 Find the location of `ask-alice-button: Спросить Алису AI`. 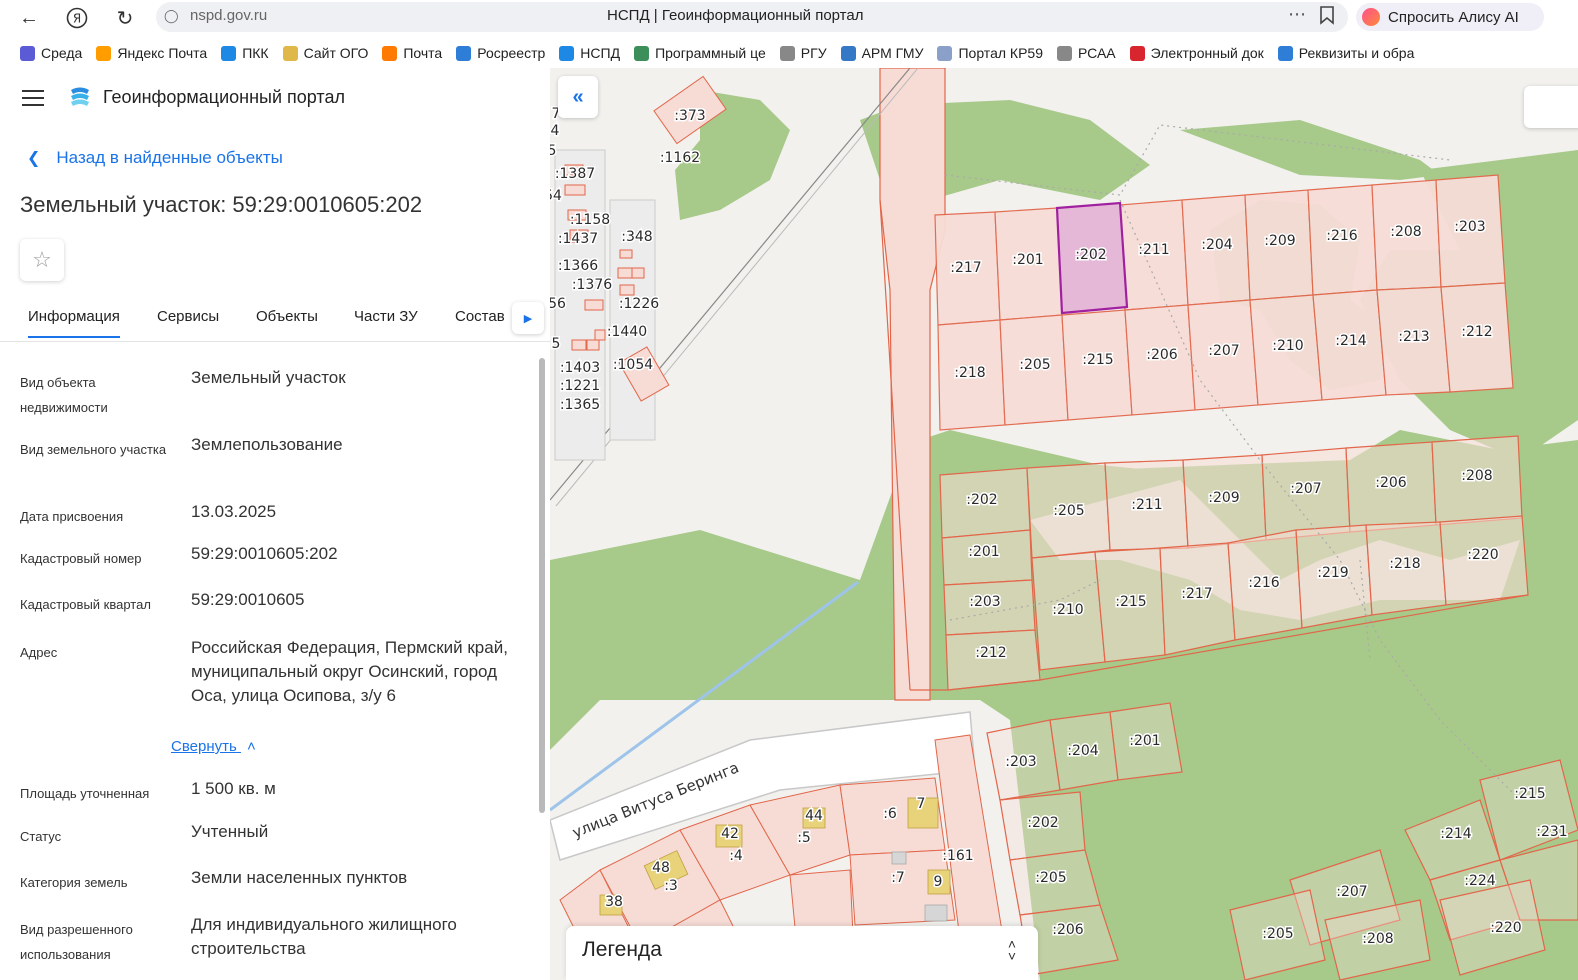

ask-alice-button: Спросить Алису AI is located at coordinates (1450, 17).